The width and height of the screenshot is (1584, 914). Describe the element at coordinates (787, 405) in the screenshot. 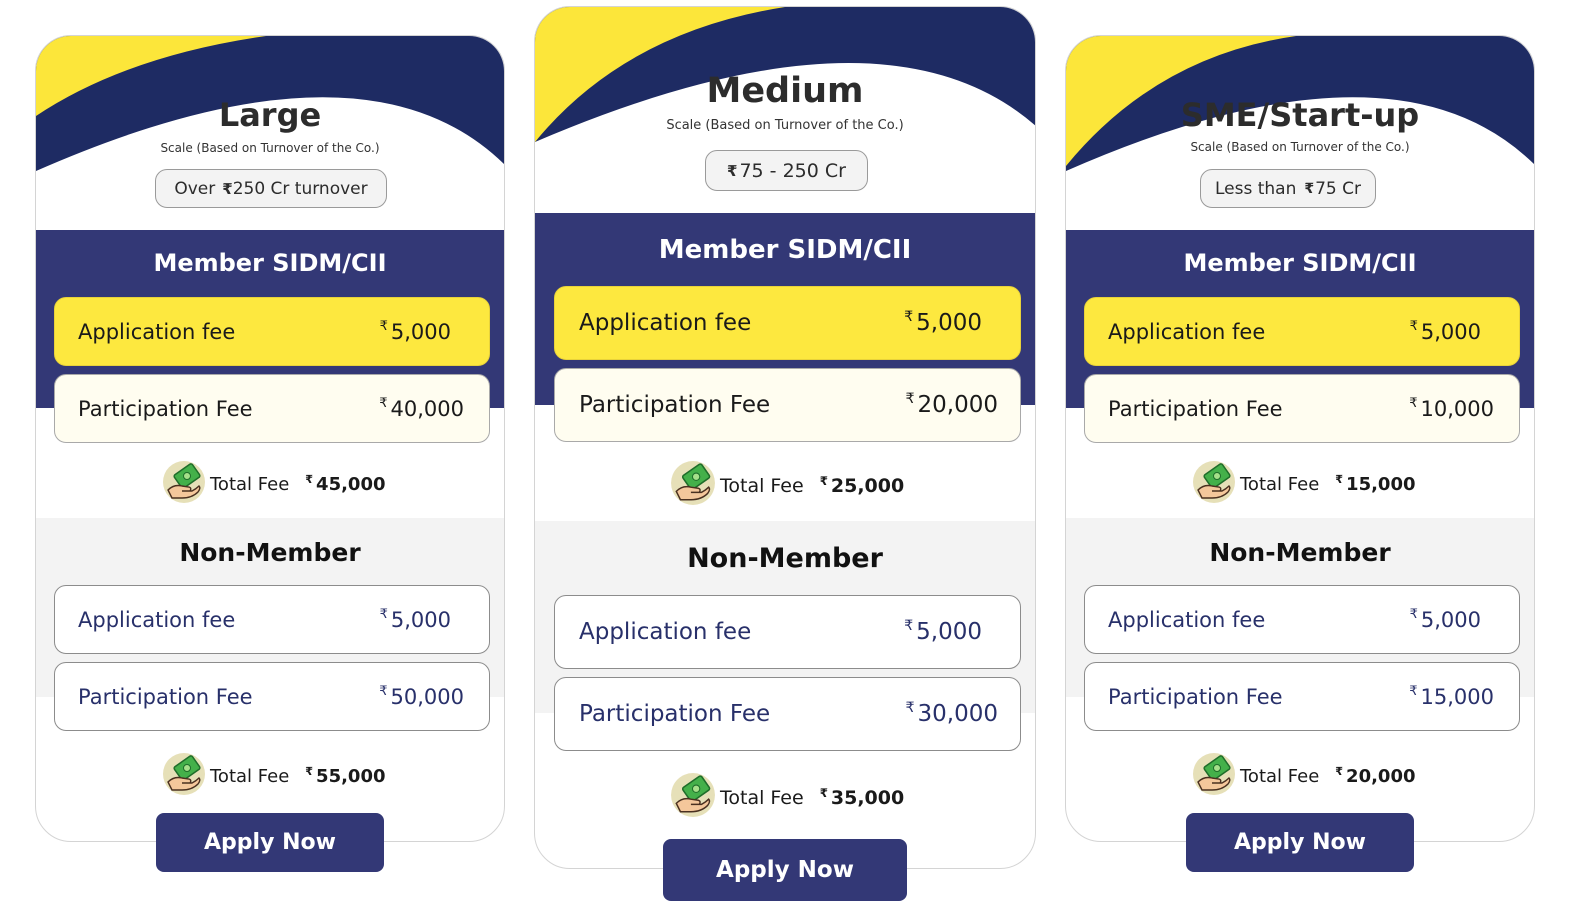

I see `member-participation-fee-row: Participation Fee ₹20,000` at that location.